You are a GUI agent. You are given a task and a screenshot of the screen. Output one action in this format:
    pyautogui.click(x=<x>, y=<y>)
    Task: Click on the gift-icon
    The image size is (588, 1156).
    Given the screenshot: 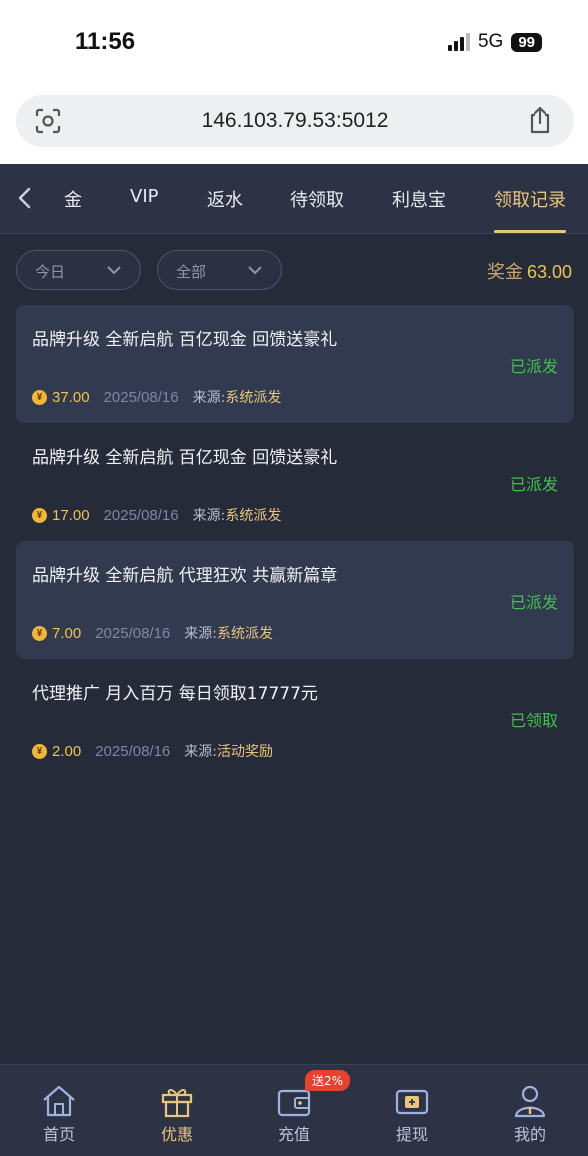 What is the action you would take?
    pyautogui.click(x=177, y=1103)
    